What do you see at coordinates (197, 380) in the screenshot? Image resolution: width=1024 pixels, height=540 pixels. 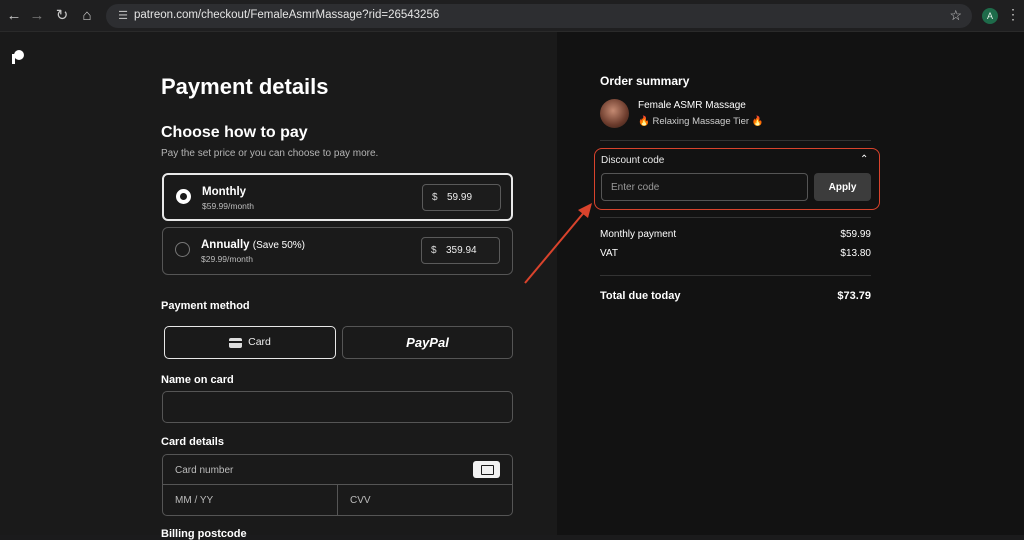 I see `name-on-card-label: Name on card` at bounding box center [197, 380].